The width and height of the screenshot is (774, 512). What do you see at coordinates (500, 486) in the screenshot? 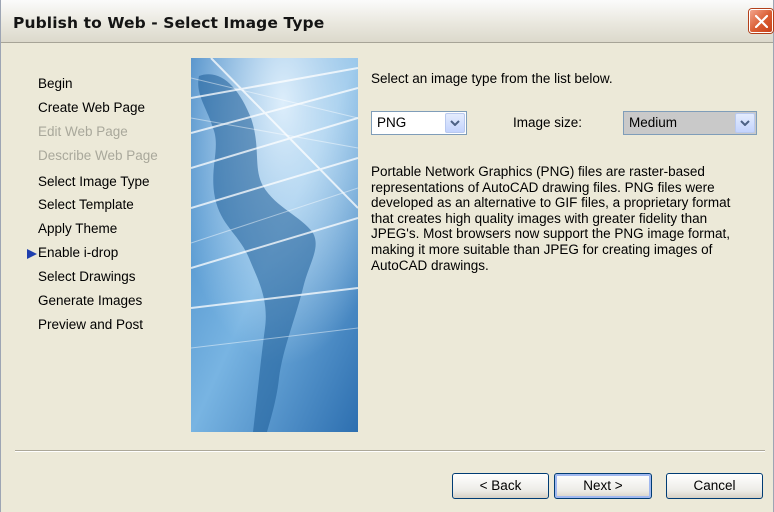
I see `back-button: < Back` at bounding box center [500, 486].